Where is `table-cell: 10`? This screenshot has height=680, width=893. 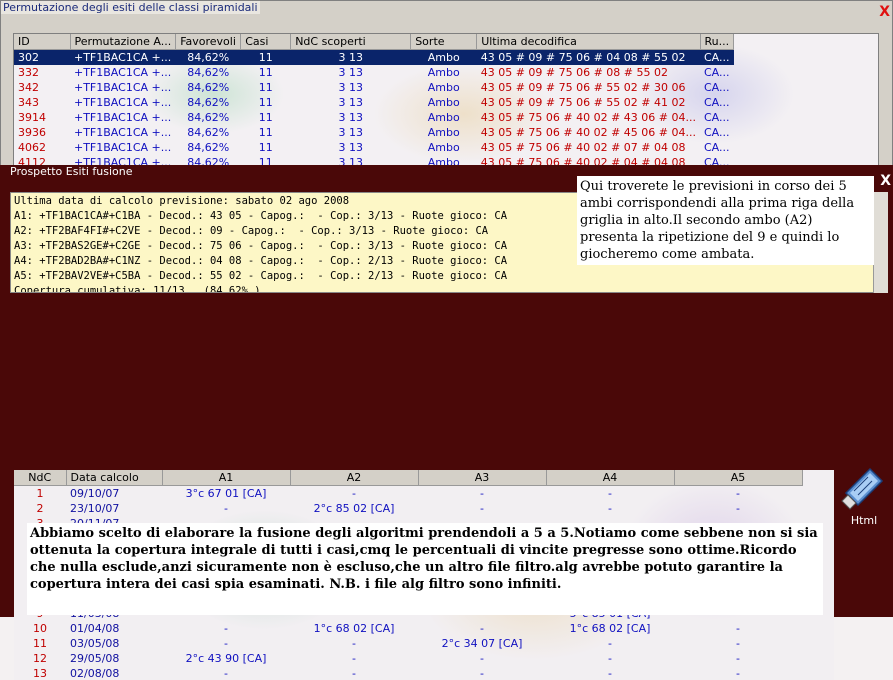
table-cell: 10 is located at coordinates (40, 628).